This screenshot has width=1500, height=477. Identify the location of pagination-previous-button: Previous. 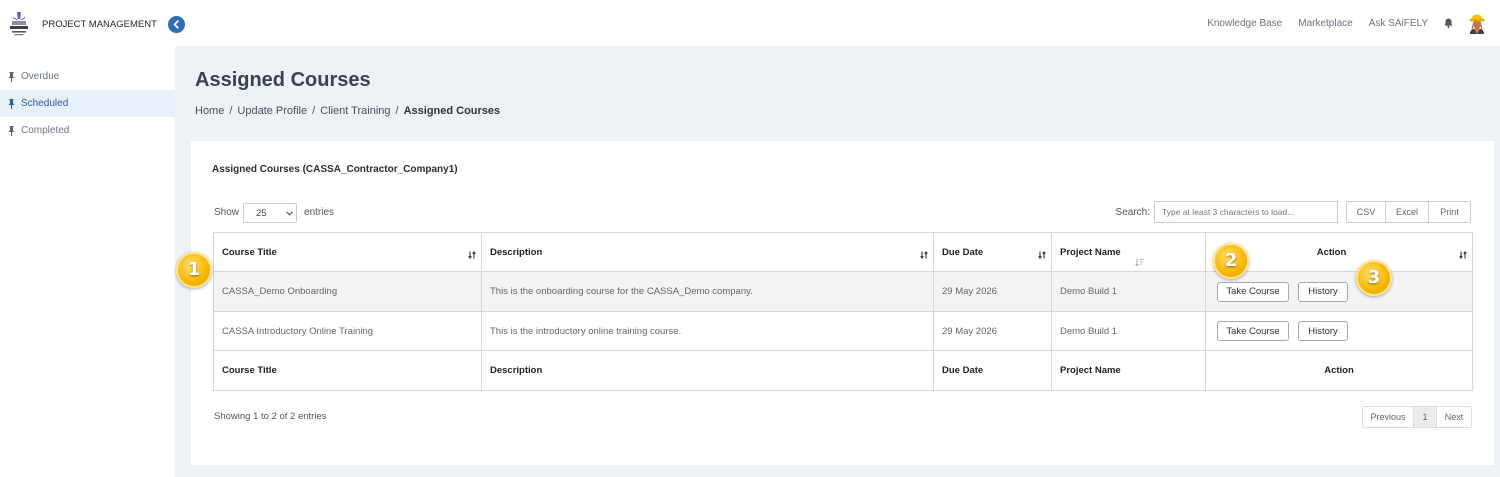
(1388, 417).